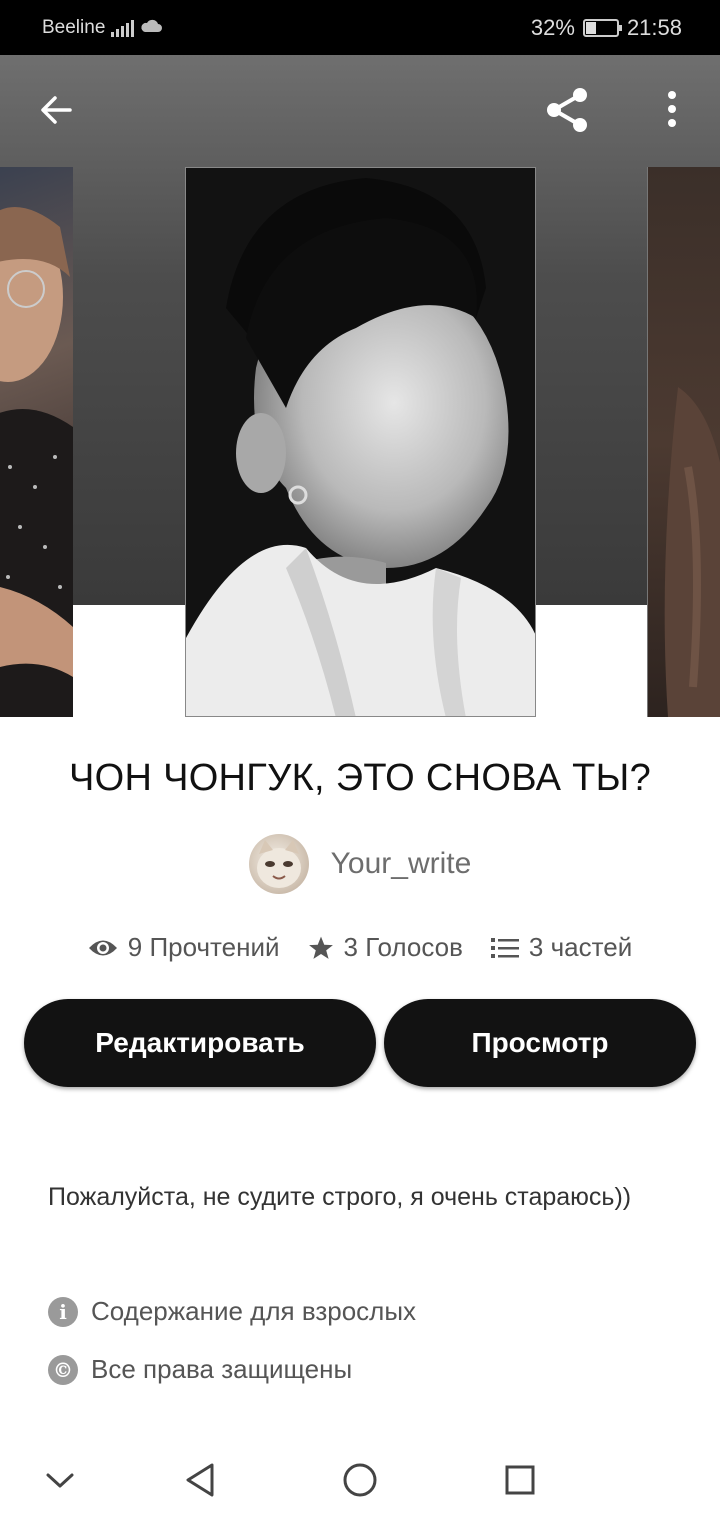 This screenshot has width=720, height=1520. What do you see at coordinates (602, 28) in the screenshot?
I see `battery-icon` at bounding box center [602, 28].